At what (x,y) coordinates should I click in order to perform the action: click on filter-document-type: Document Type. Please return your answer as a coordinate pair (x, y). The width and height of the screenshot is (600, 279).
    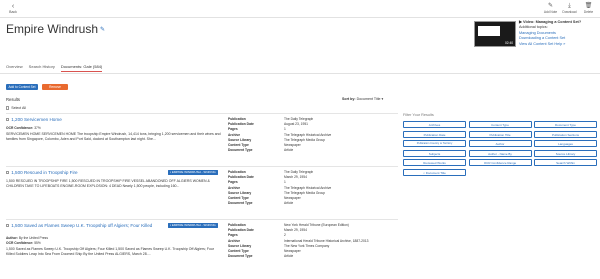
    Looking at the image, I should click on (565, 124).